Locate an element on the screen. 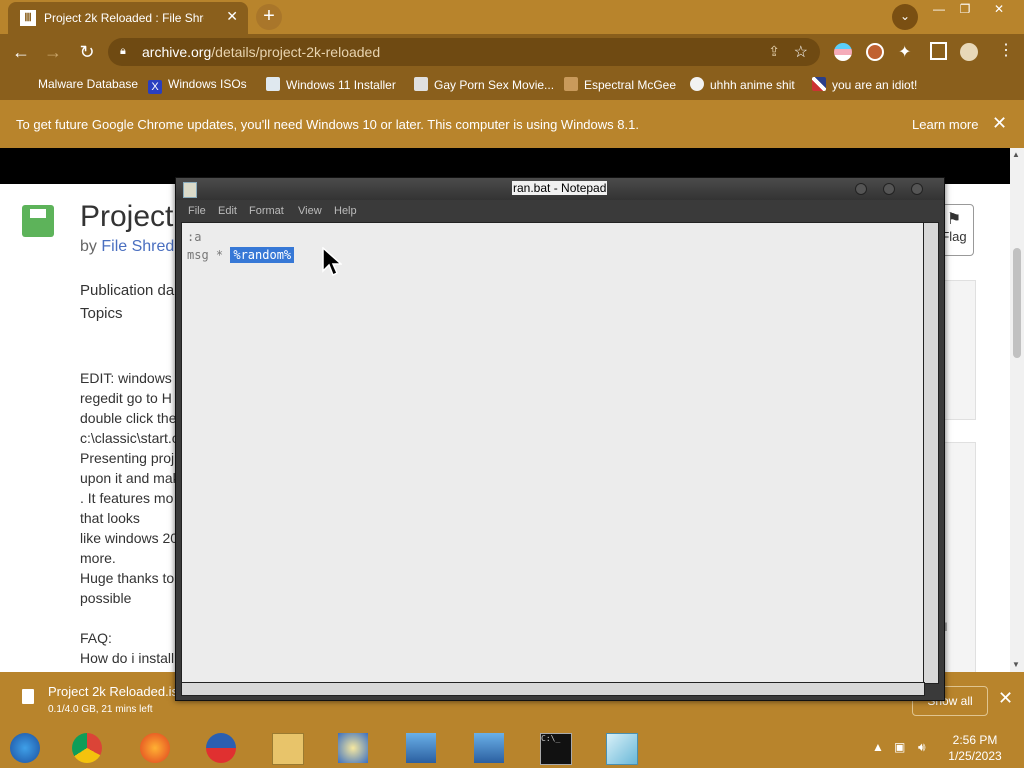 This screenshot has width=1024, height=768. text-line: :a is located at coordinates (194, 237).